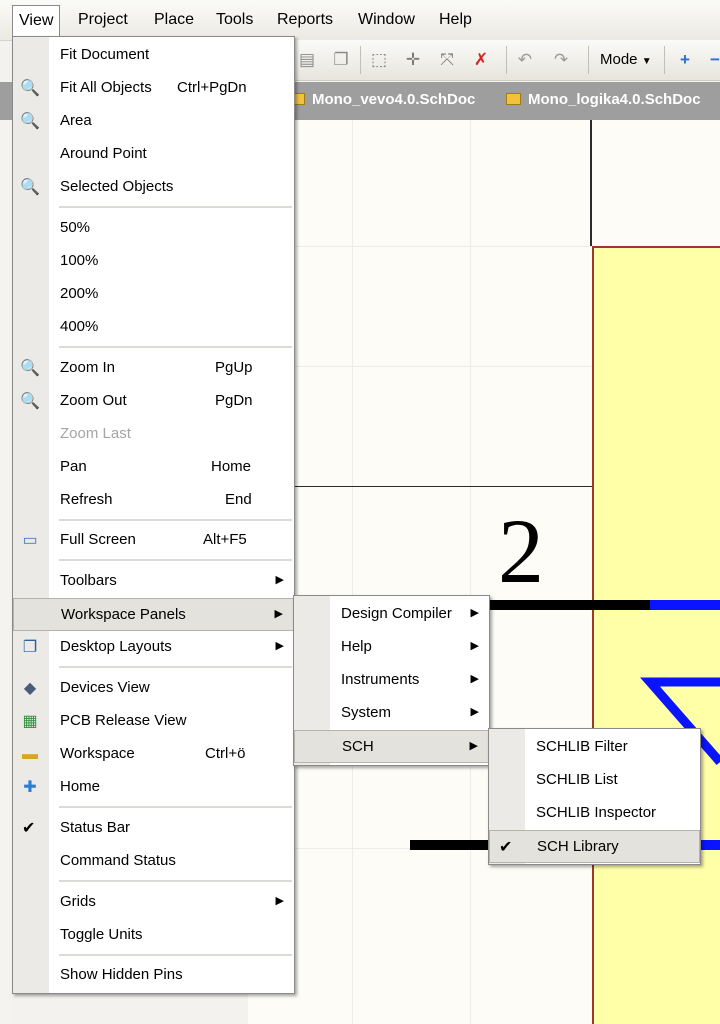 This screenshot has width=720, height=1024. What do you see at coordinates (30, 754) in the screenshot?
I see `workspace-icon: ▬` at bounding box center [30, 754].